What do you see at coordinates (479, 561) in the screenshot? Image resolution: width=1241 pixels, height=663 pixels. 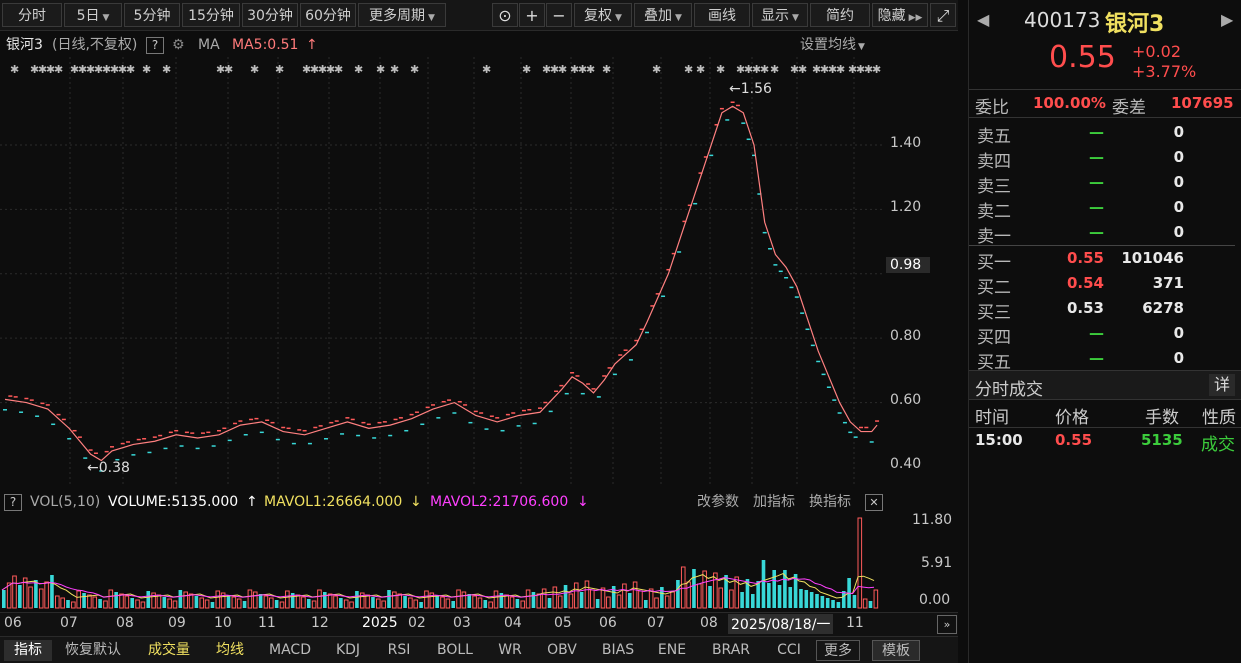 I see `volume-chart: 11.80 5.91 0.00` at bounding box center [479, 561].